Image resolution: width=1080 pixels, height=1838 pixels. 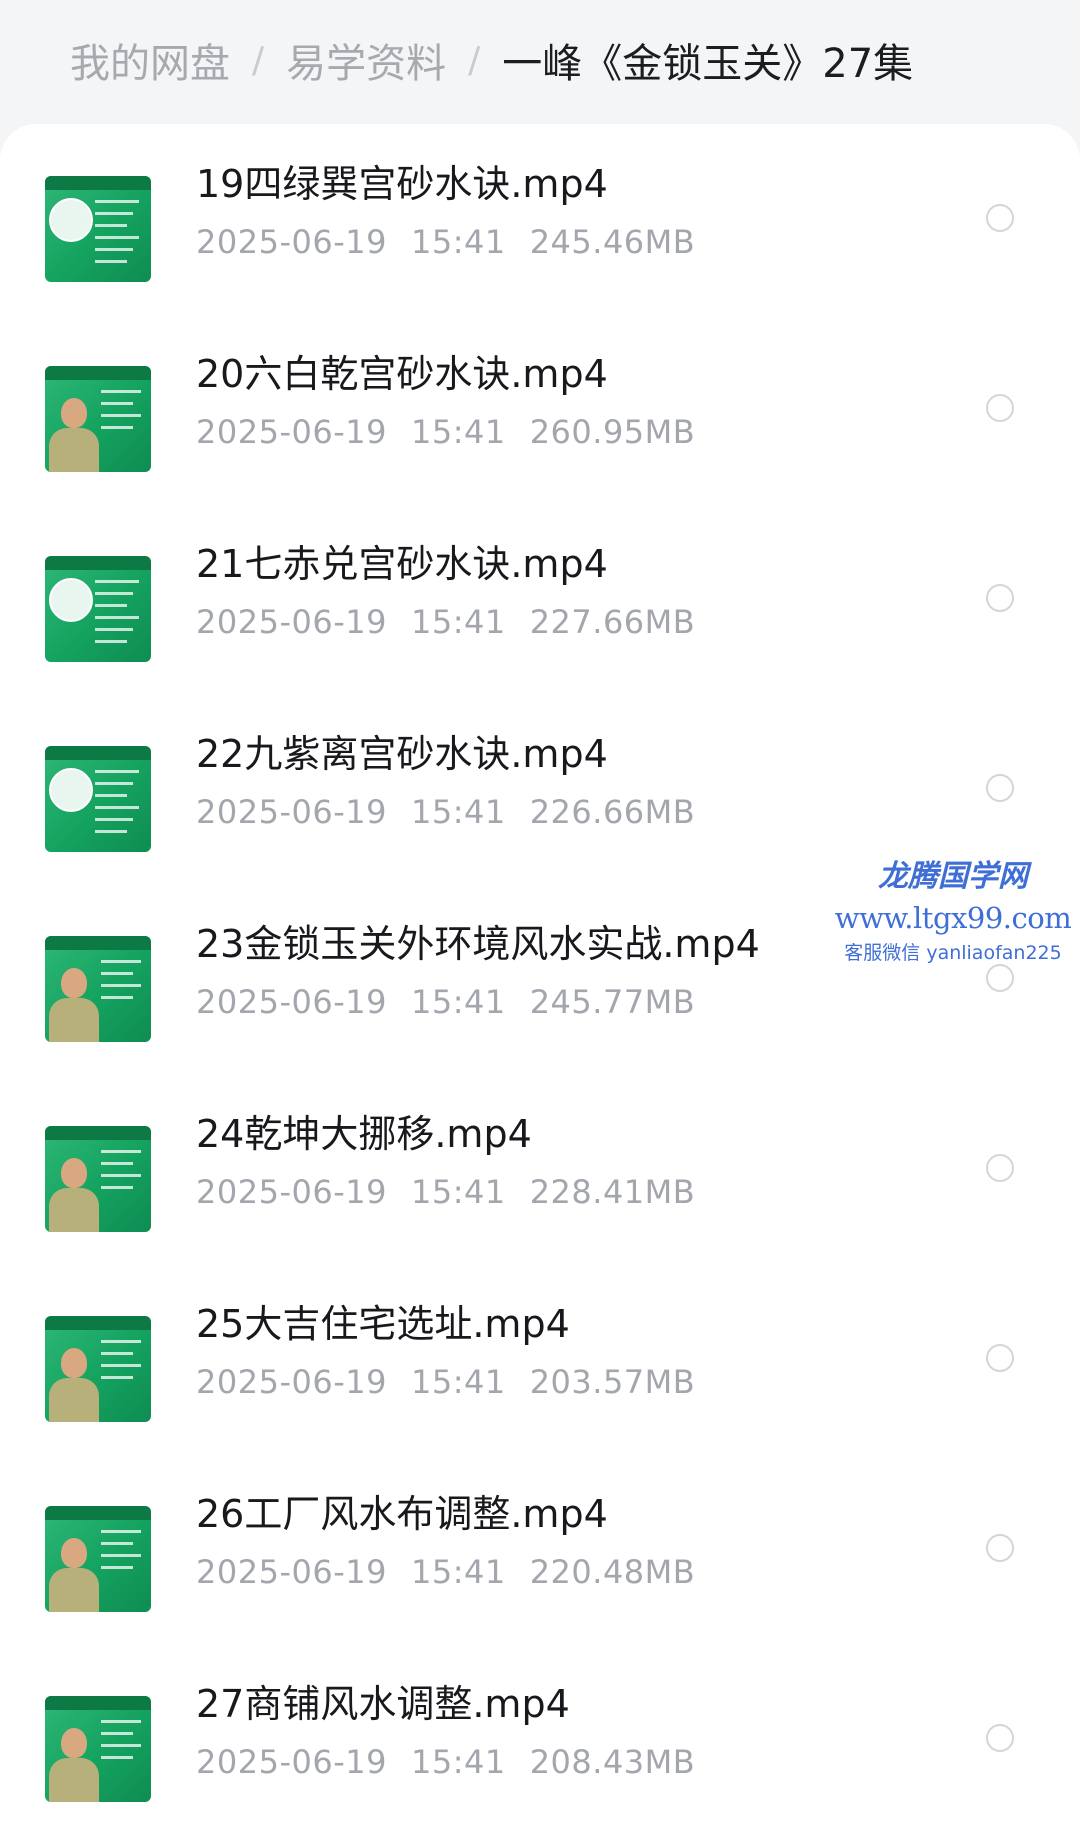 What do you see at coordinates (612, 1382) in the screenshot?
I see `file-size: 203.57MB` at bounding box center [612, 1382].